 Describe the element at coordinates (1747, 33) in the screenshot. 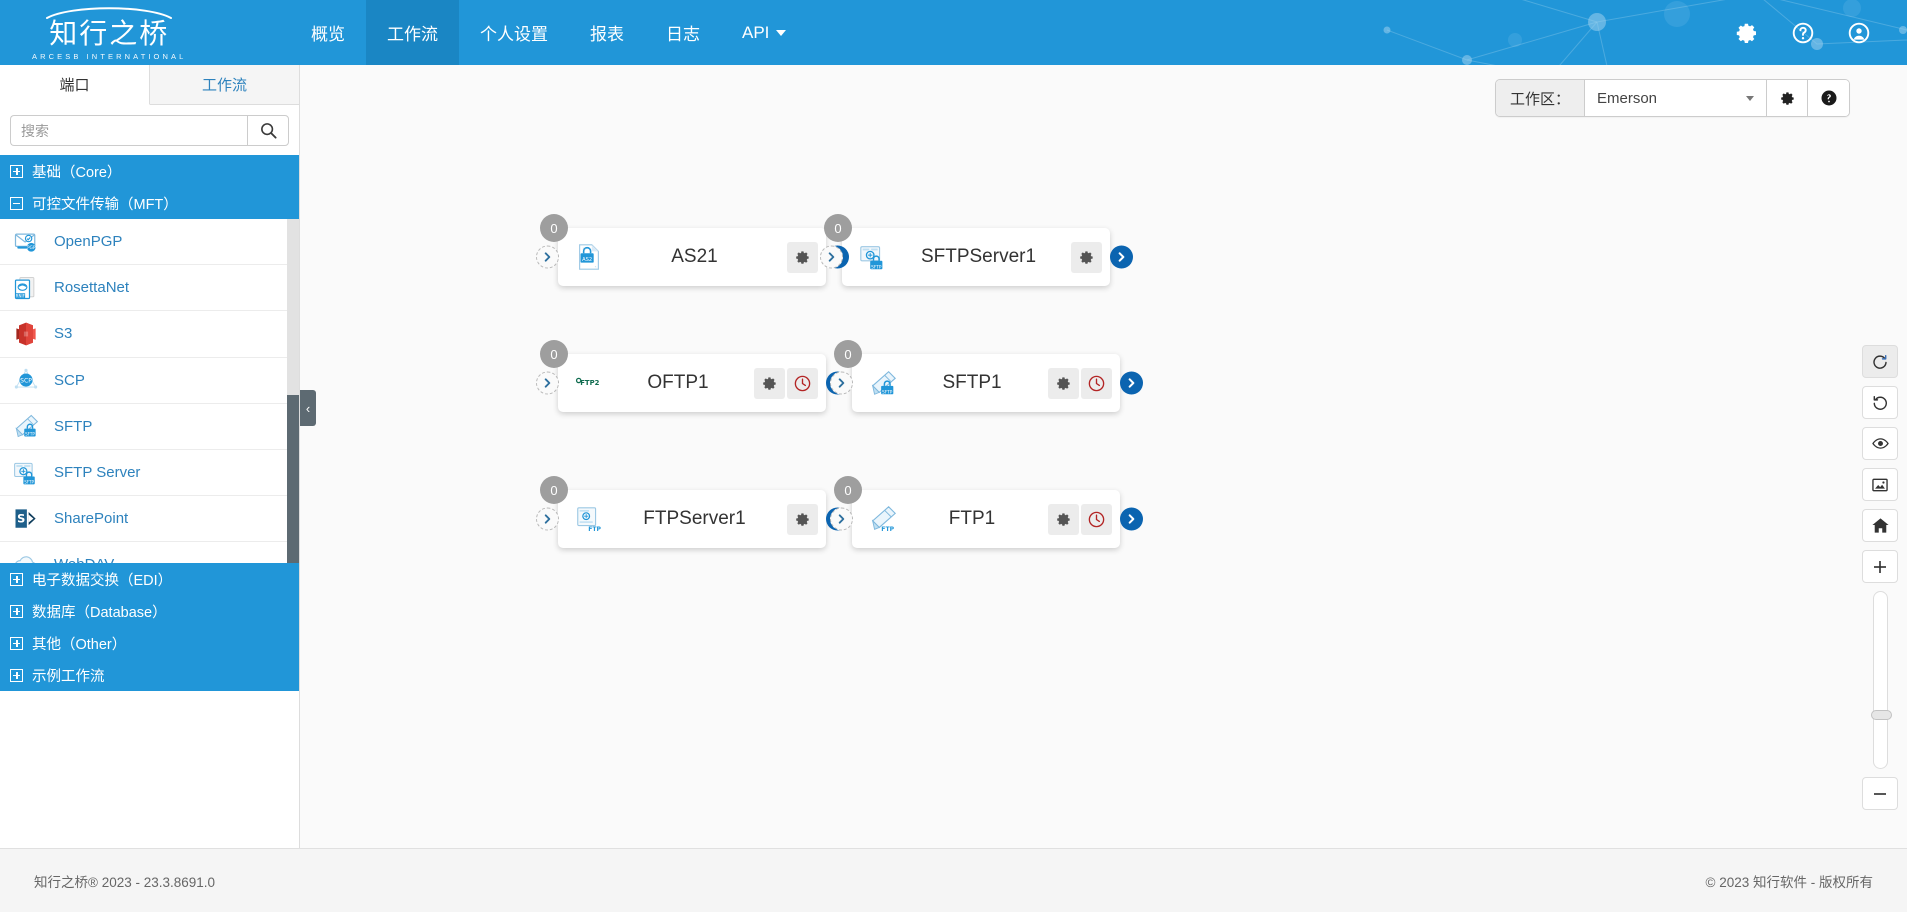

I see `gear-icon` at that location.